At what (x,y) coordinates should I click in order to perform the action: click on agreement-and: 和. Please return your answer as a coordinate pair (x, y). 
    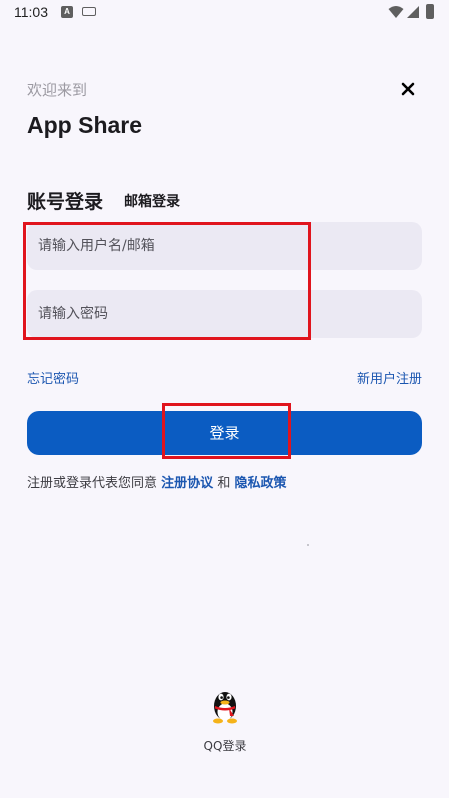
    Looking at the image, I should click on (224, 483).